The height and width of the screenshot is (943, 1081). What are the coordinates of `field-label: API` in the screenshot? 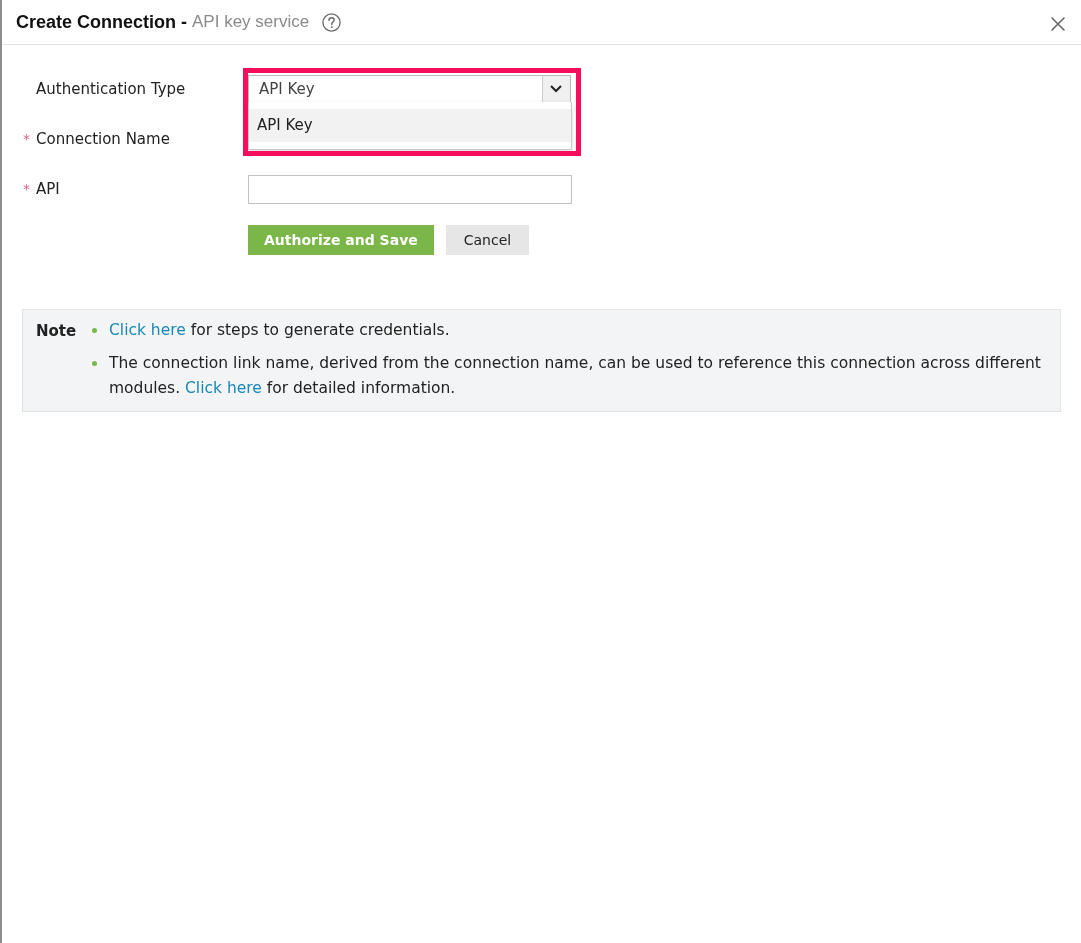 It's located at (48, 189).